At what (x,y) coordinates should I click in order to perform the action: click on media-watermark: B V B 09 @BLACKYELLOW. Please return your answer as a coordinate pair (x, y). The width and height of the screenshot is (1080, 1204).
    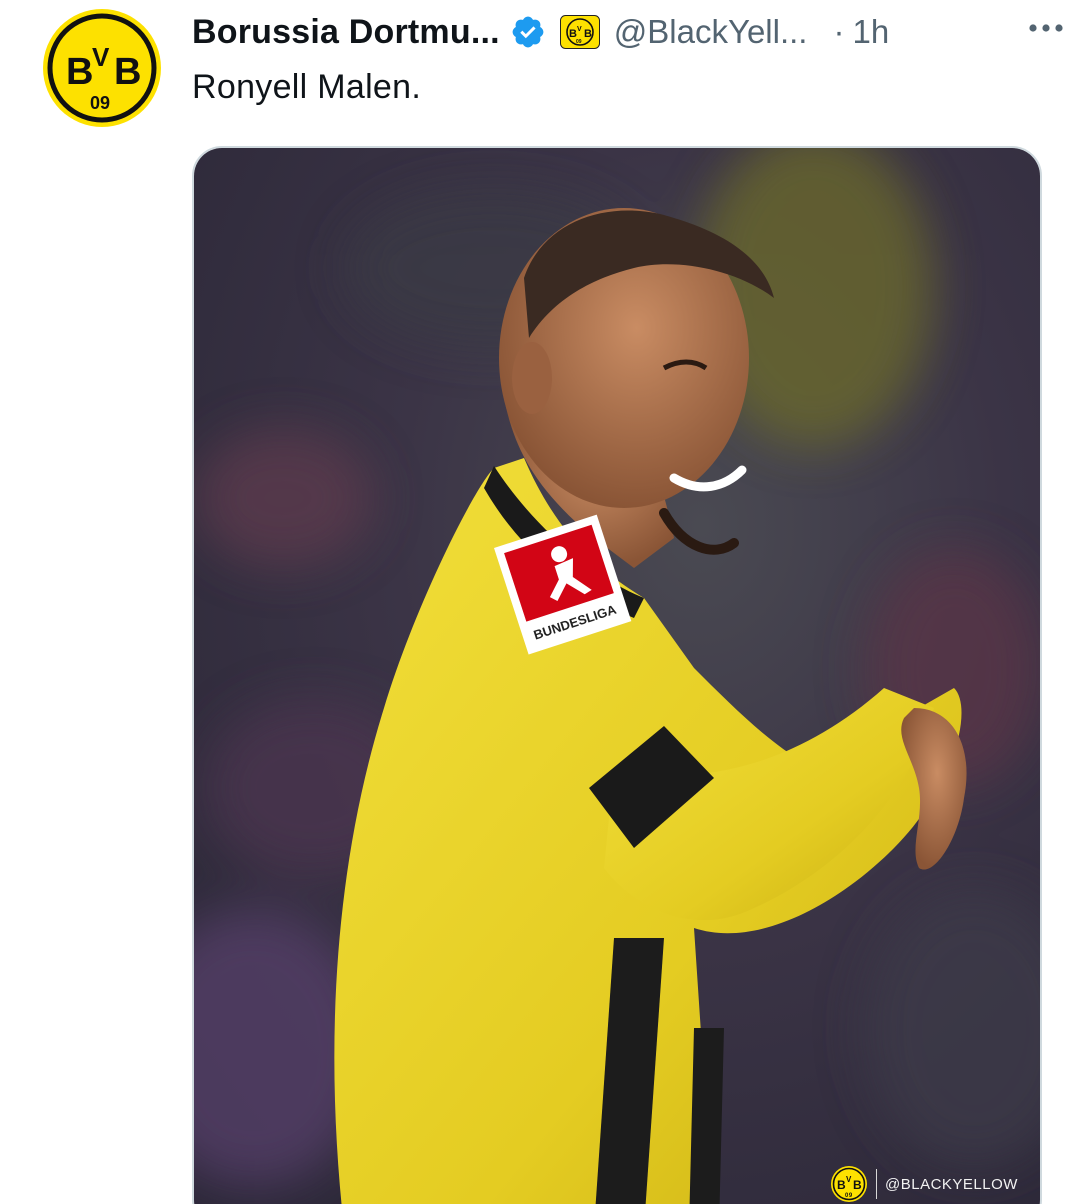
    Looking at the image, I should click on (924, 1184).